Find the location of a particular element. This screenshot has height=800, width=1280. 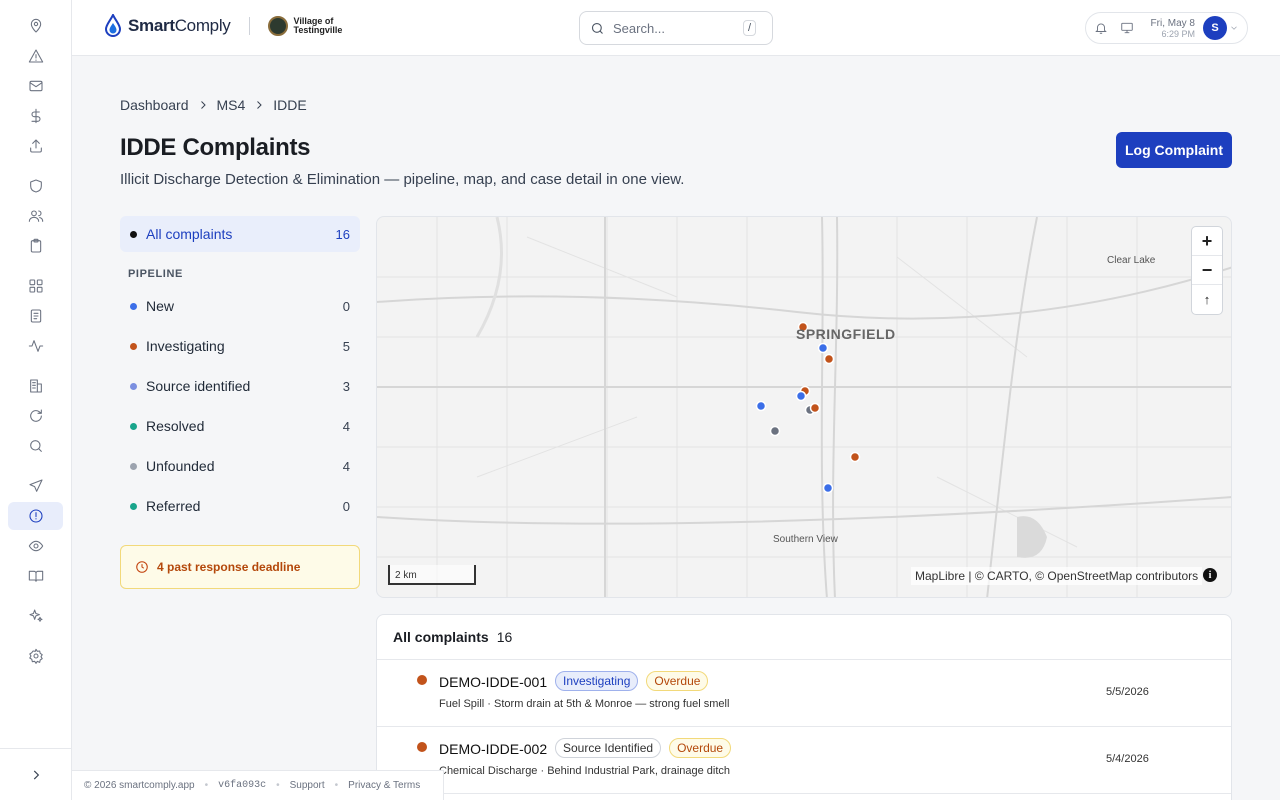

info-icon: i is located at coordinates (1210, 575).